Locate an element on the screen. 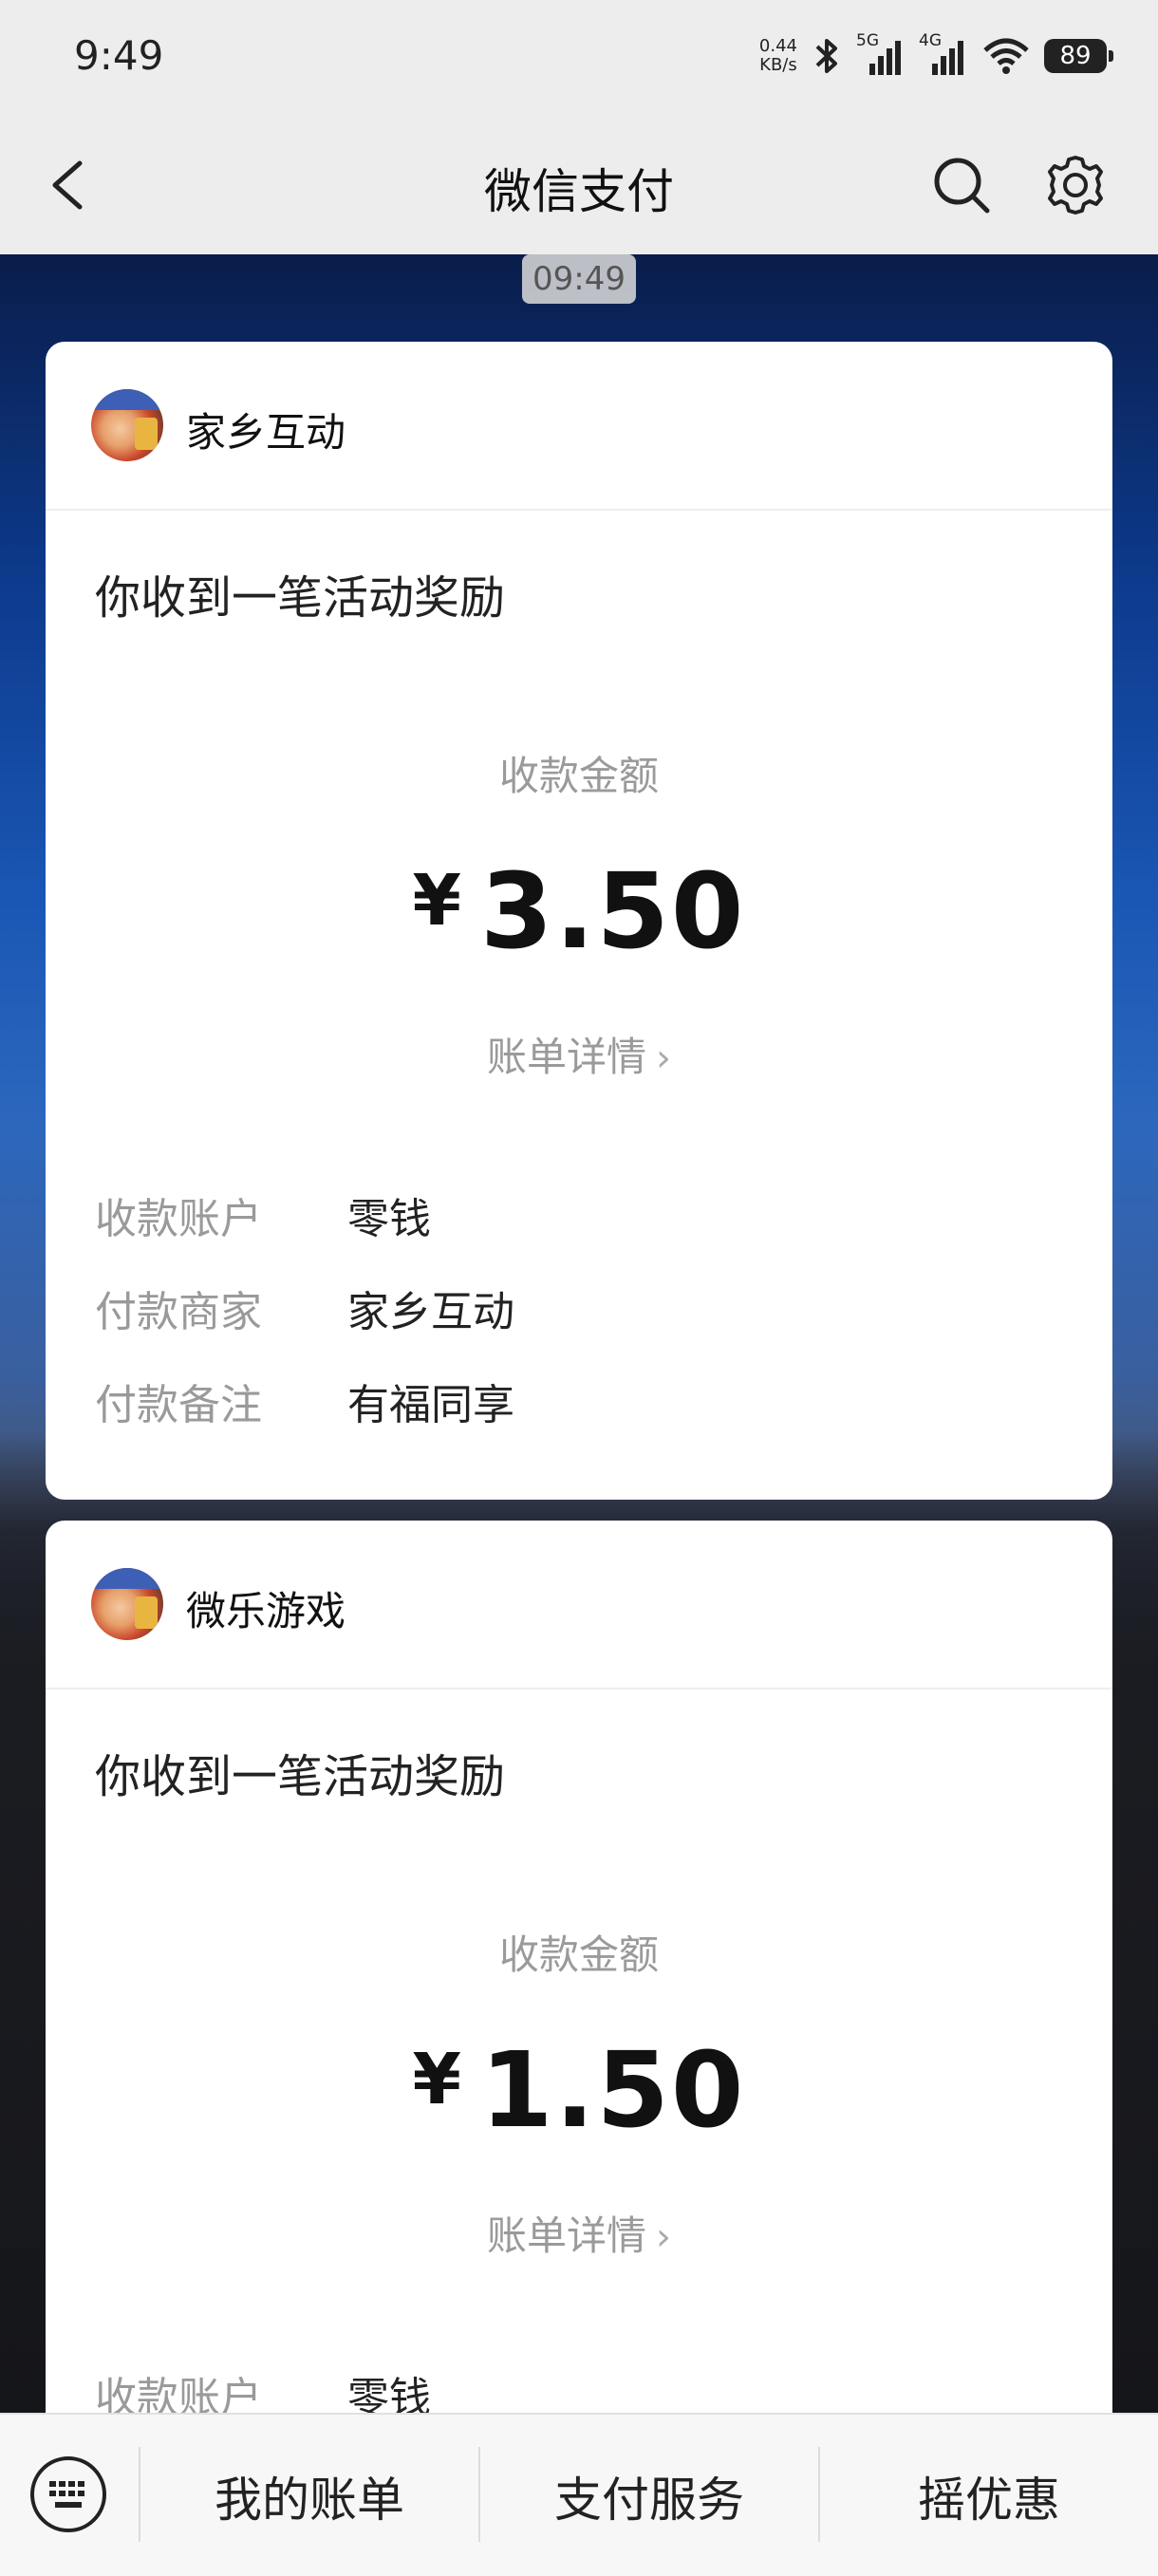 This screenshot has height=2576, width=1158. wifi-icon is located at coordinates (1006, 56).